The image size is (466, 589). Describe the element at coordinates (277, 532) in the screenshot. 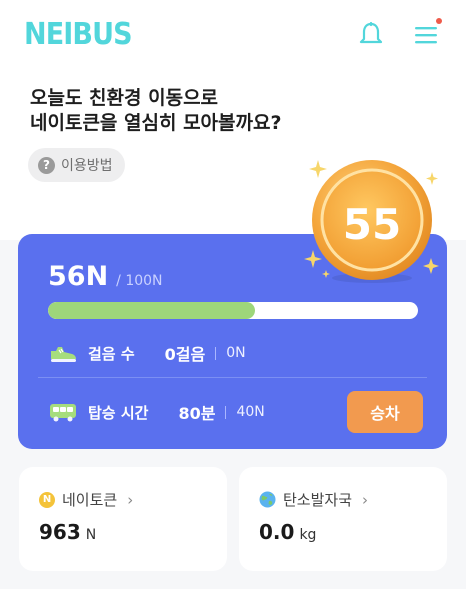

I see `carbon-amount-value: 0.0` at that location.